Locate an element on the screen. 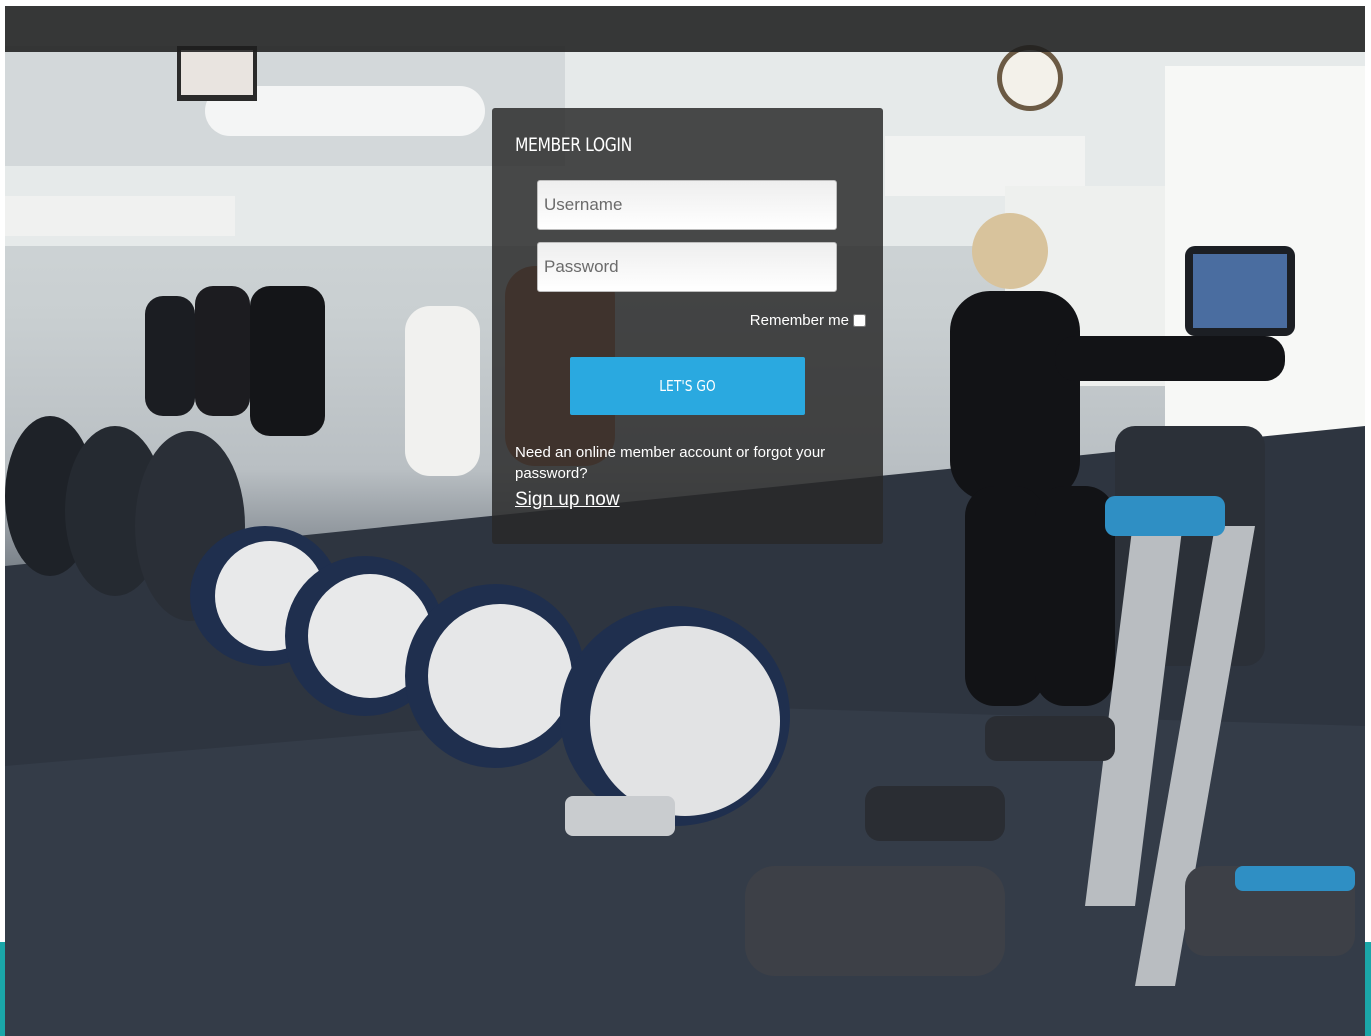 Image resolution: width=1371 pixels, height=1036 pixels. right-accent-edge is located at coordinates (1368, 989).